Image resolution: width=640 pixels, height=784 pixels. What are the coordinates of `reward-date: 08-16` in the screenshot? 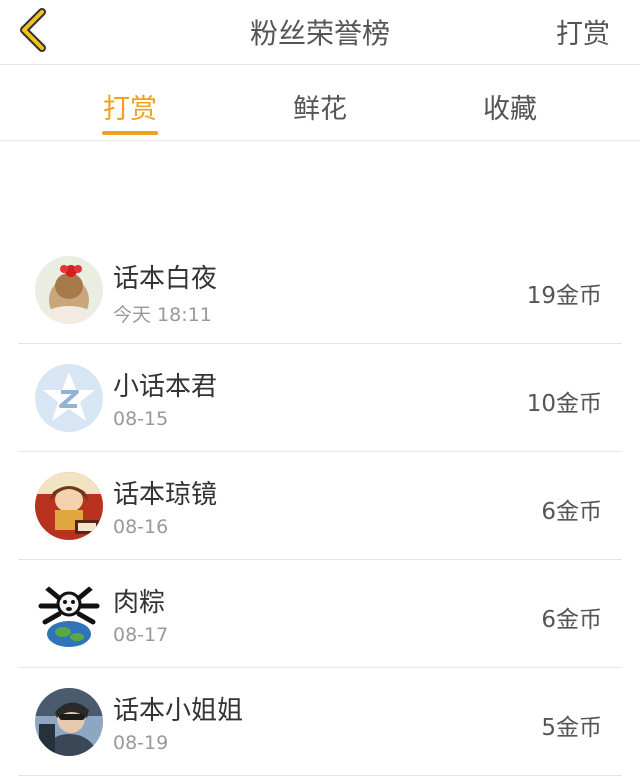 It's located at (141, 527).